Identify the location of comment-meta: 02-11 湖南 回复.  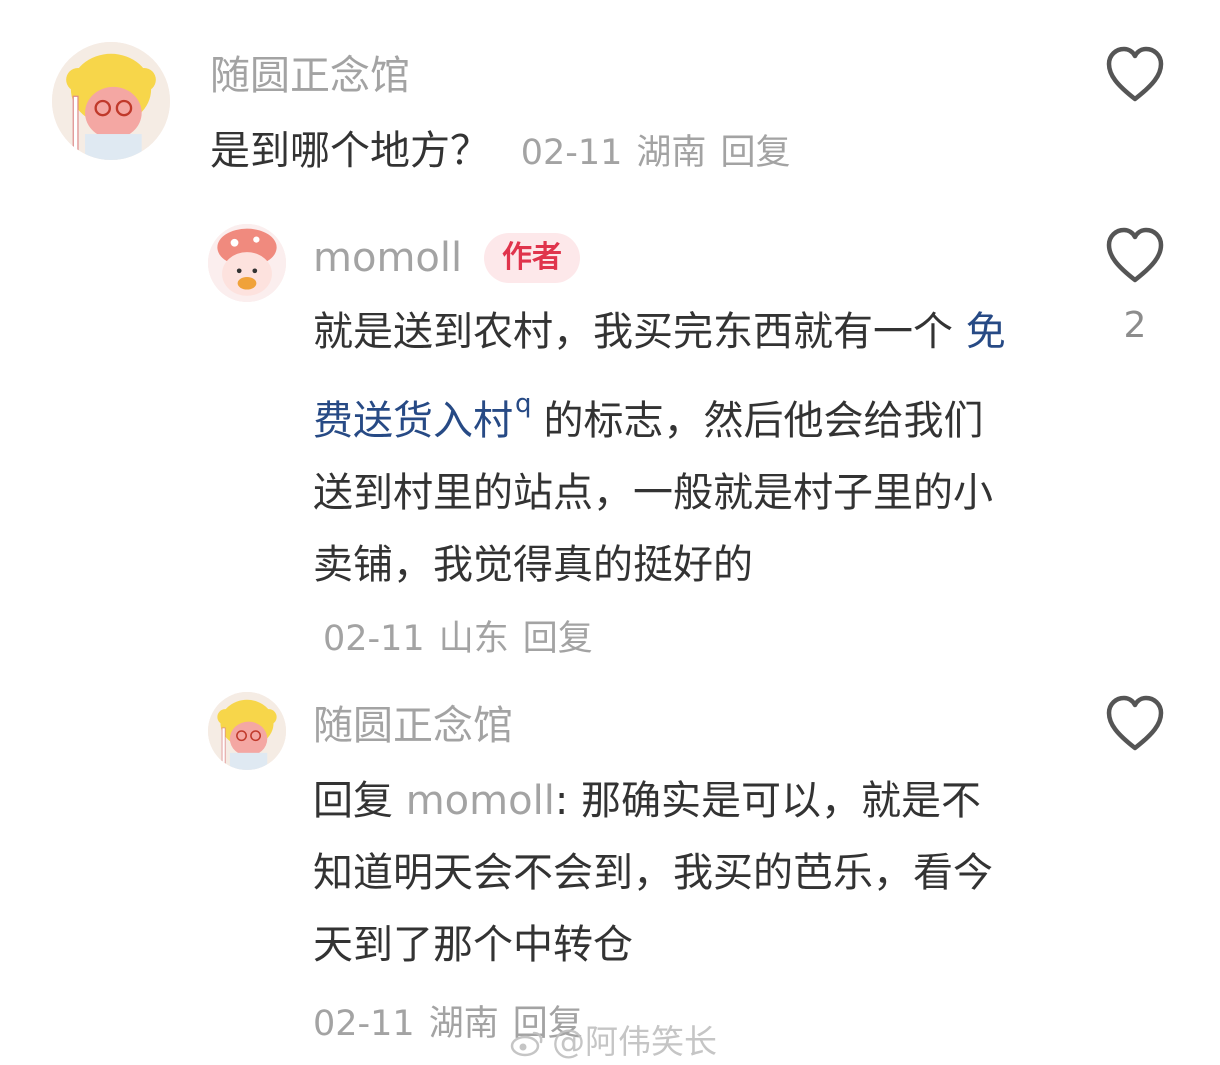
(663, 153).